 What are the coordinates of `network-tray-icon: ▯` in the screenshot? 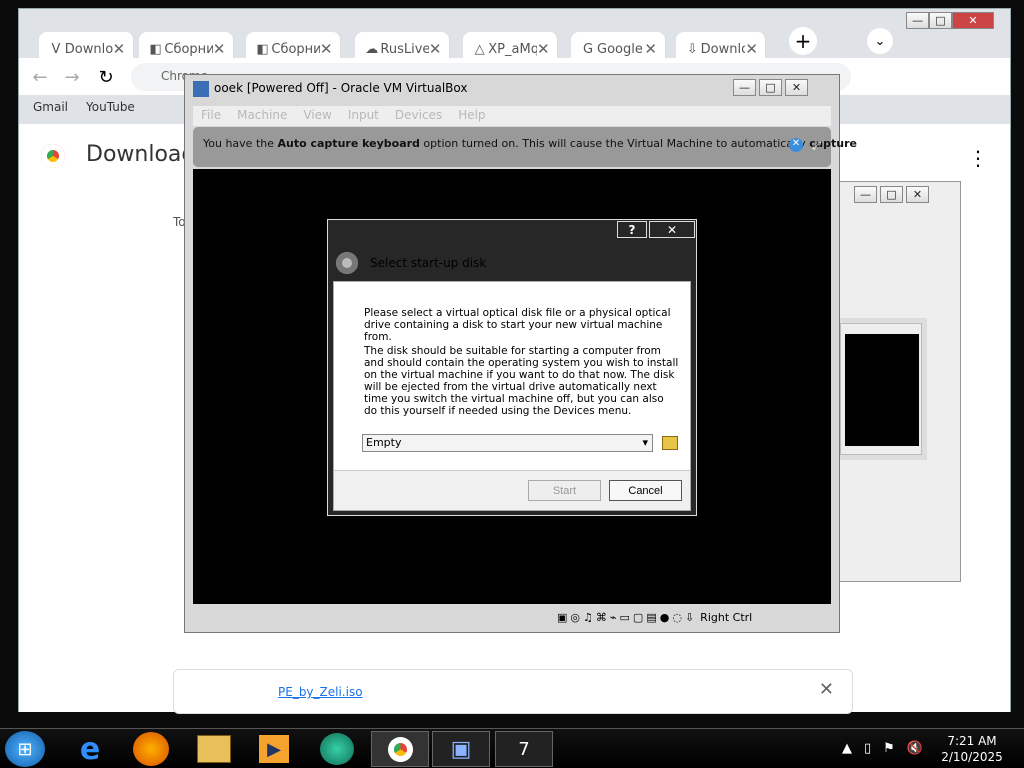 It's located at (867, 748).